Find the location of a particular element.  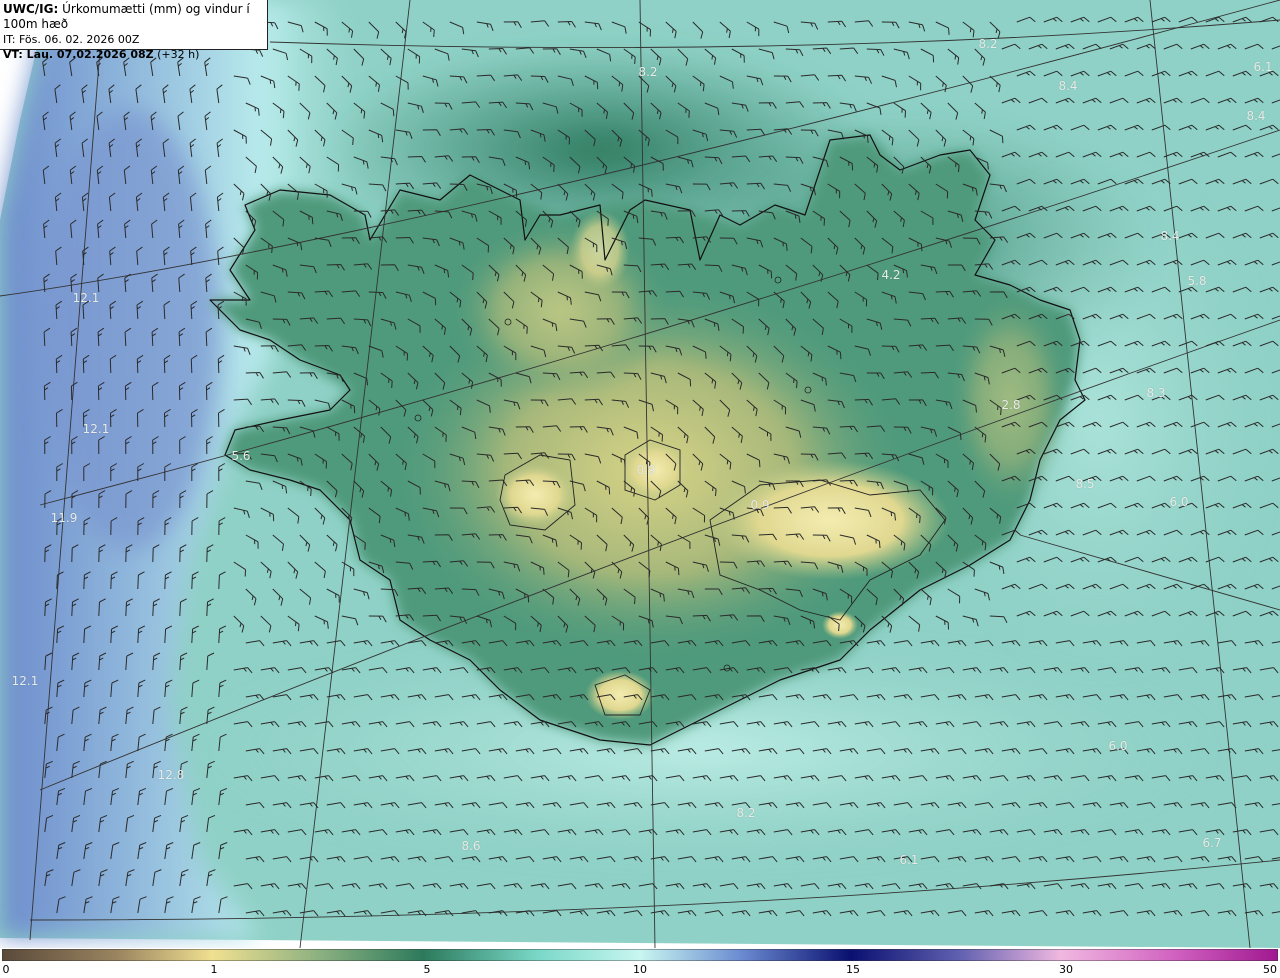

colorbar-tick: 5 is located at coordinates (427, 969).